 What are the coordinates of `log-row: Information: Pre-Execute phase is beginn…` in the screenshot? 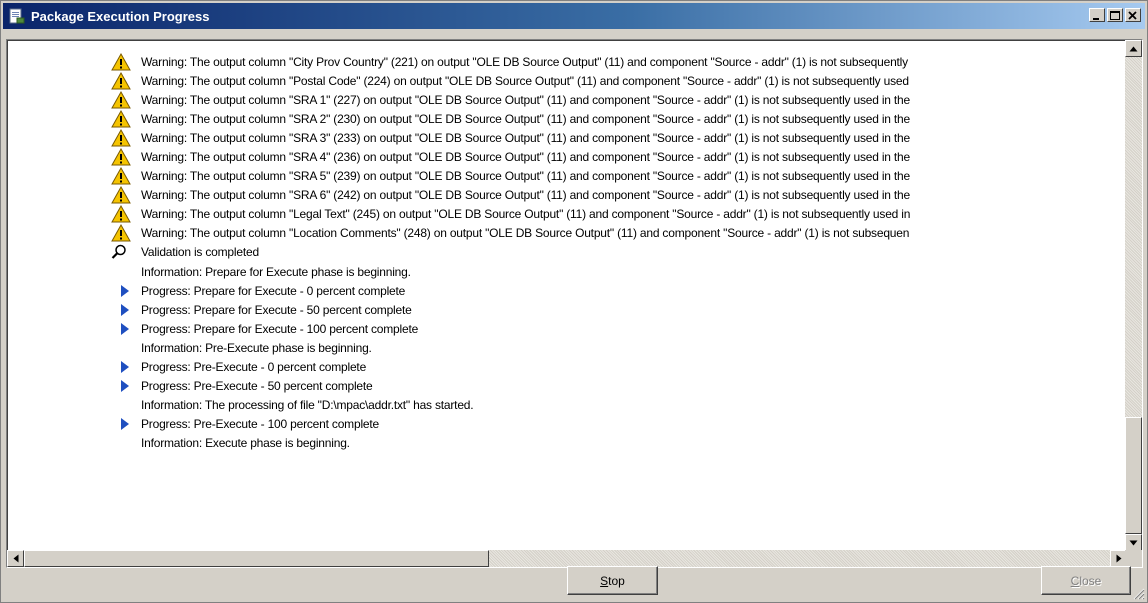 It's located at (555, 347).